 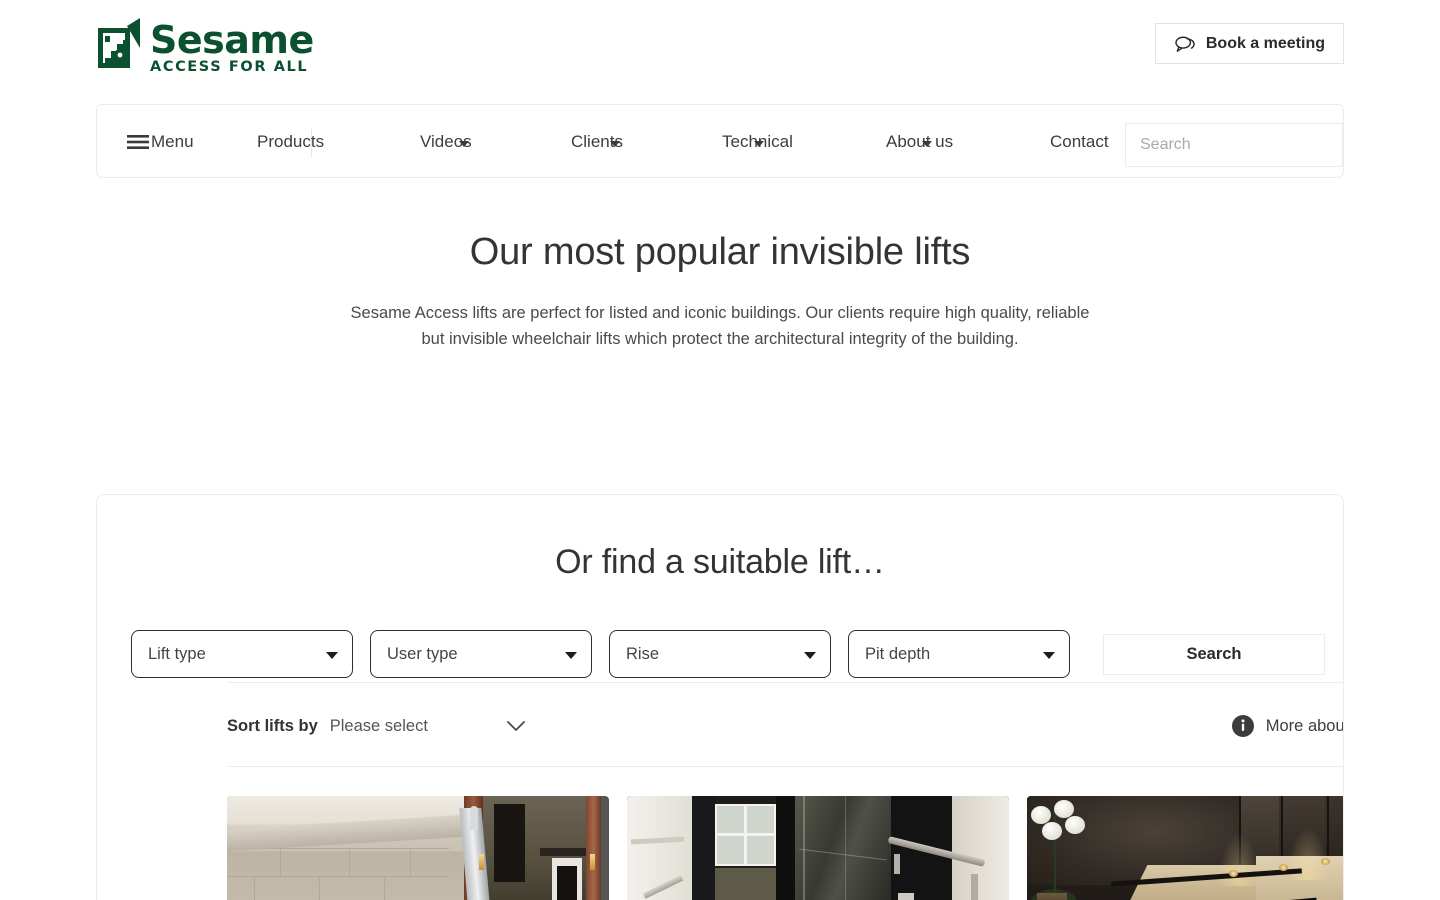 What do you see at coordinates (464, 144) in the screenshot?
I see `nav-videos-chevron-down-icon` at bounding box center [464, 144].